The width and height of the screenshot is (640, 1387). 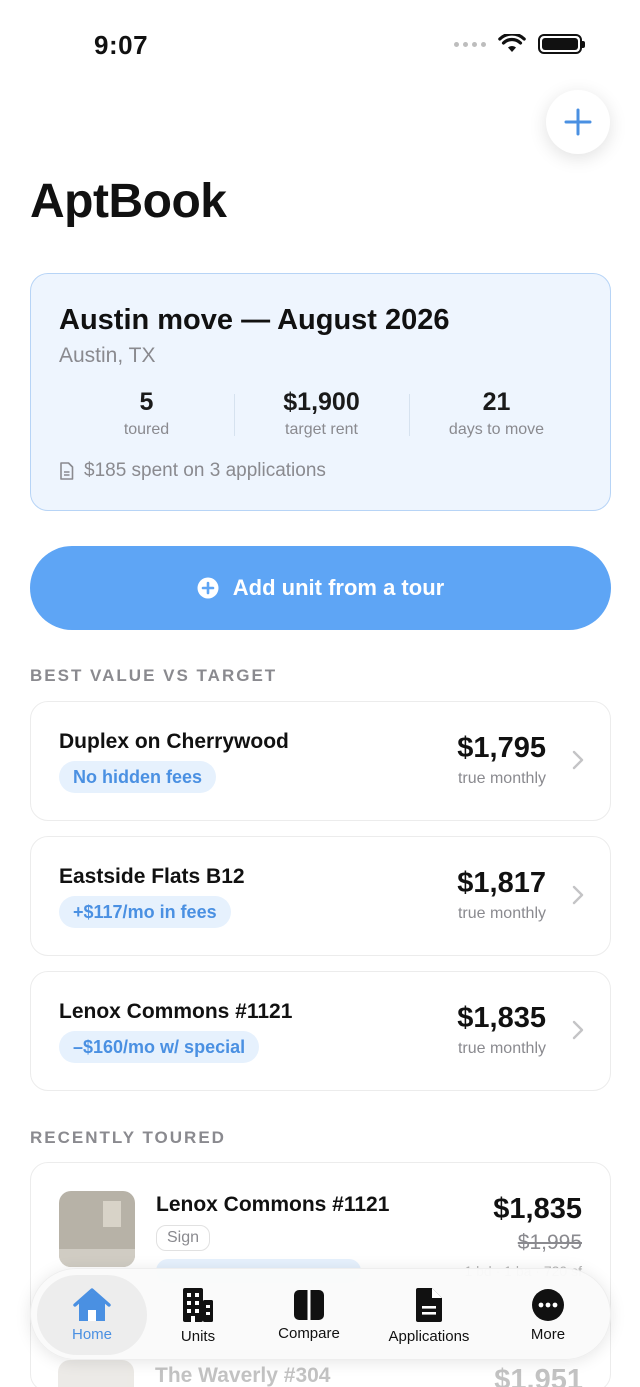 I want to click on stat-label: toured, so click(x=146, y=429).